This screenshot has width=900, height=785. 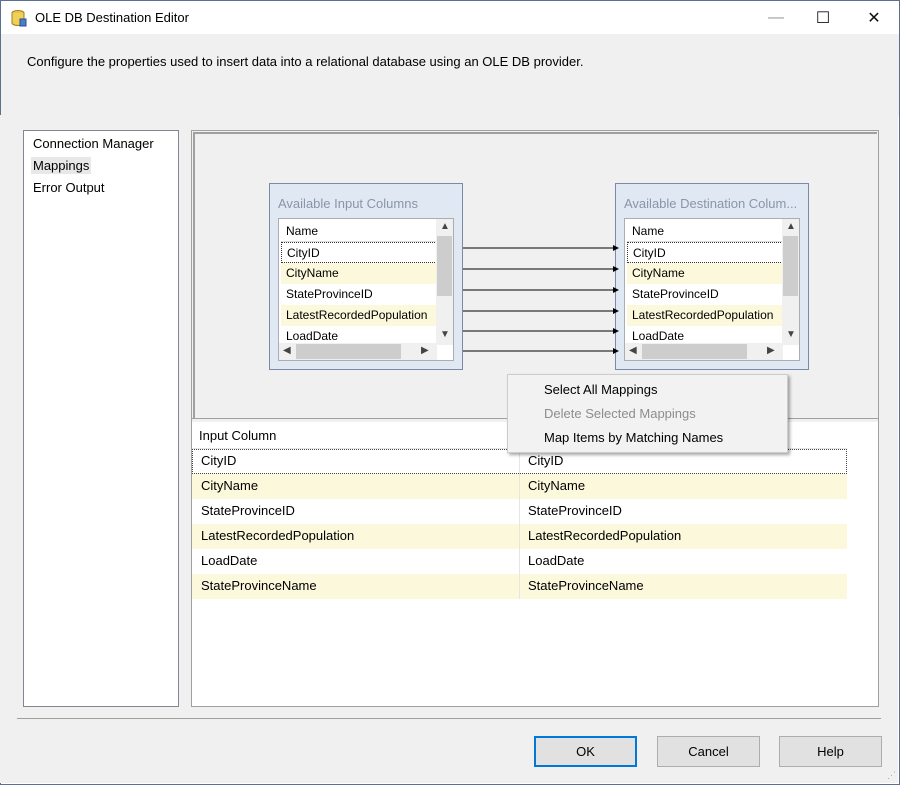 What do you see at coordinates (705, 252) in the screenshot?
I see `dest-list-item: CityID` at bounding box center [705, 252].